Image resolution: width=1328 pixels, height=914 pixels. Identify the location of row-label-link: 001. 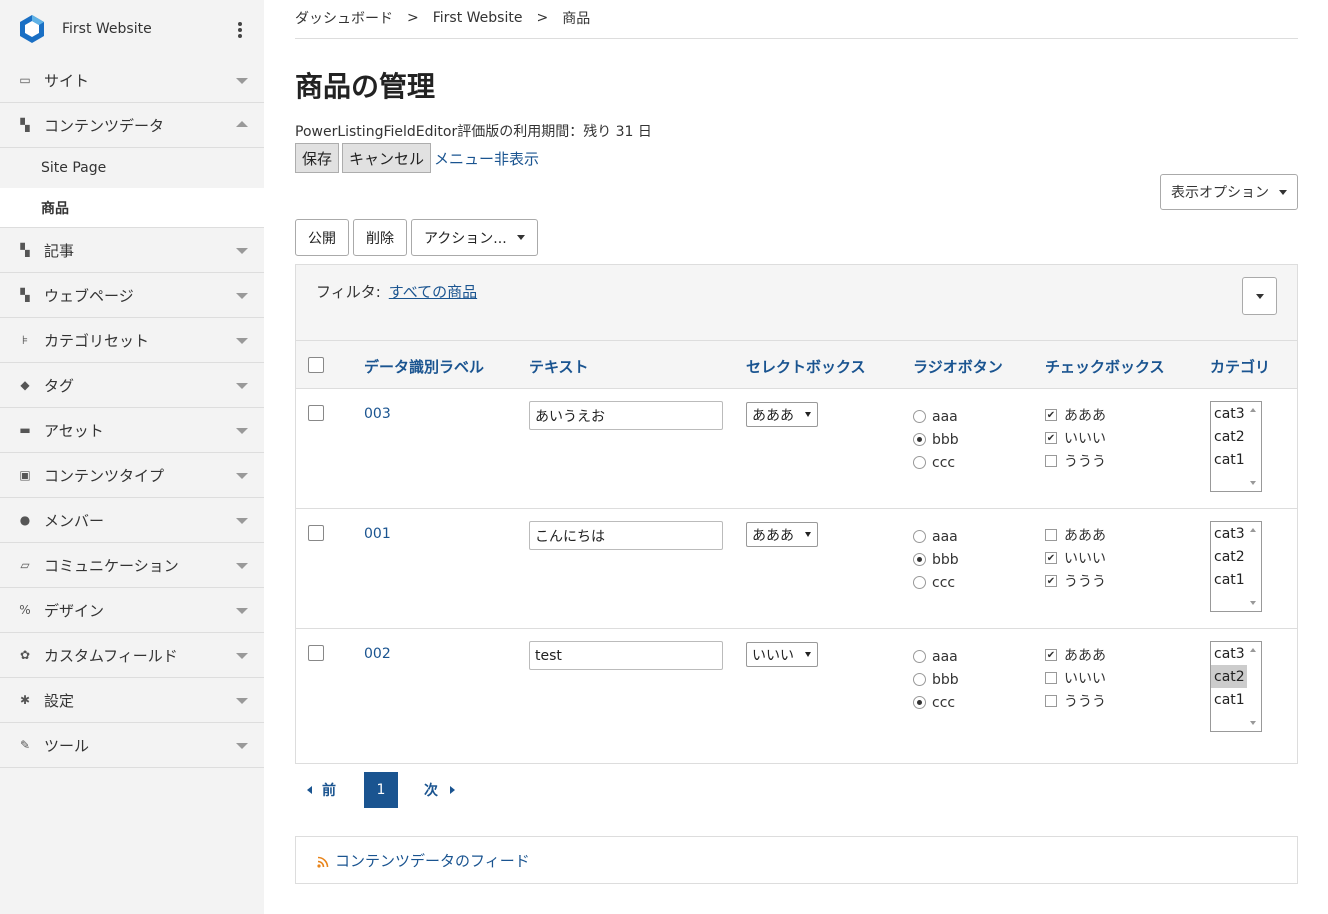
(377, 534).